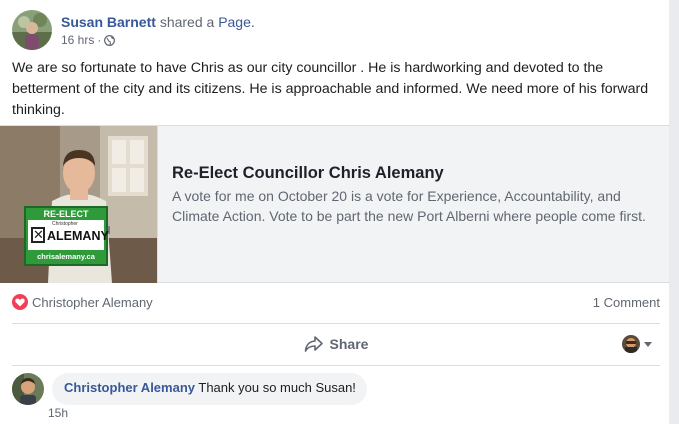 Image resolution: width=679 pixels, height=424 pixels. I want to click on post-timestamp: 16 hrs, so click(77, 40).